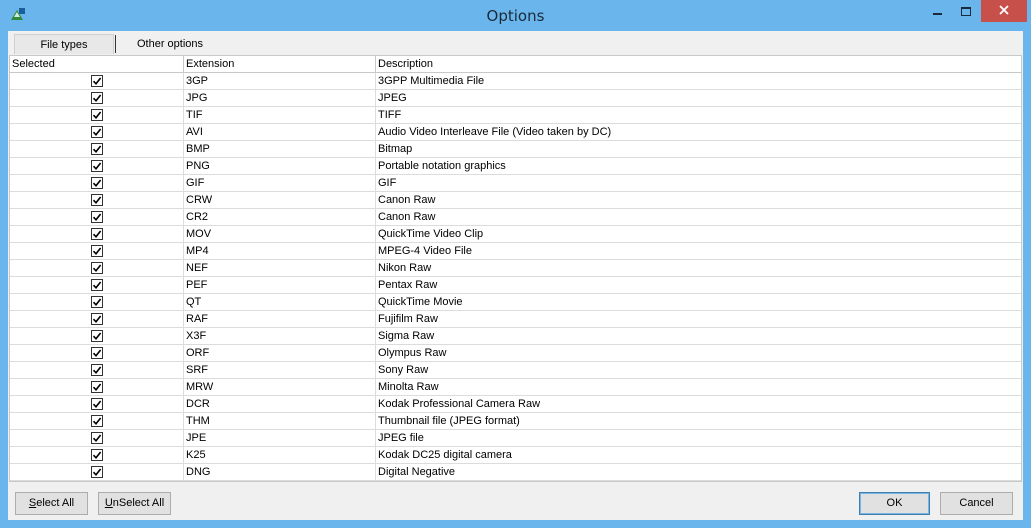  I want to click on extension-cell: CRW, so click(280, 200).